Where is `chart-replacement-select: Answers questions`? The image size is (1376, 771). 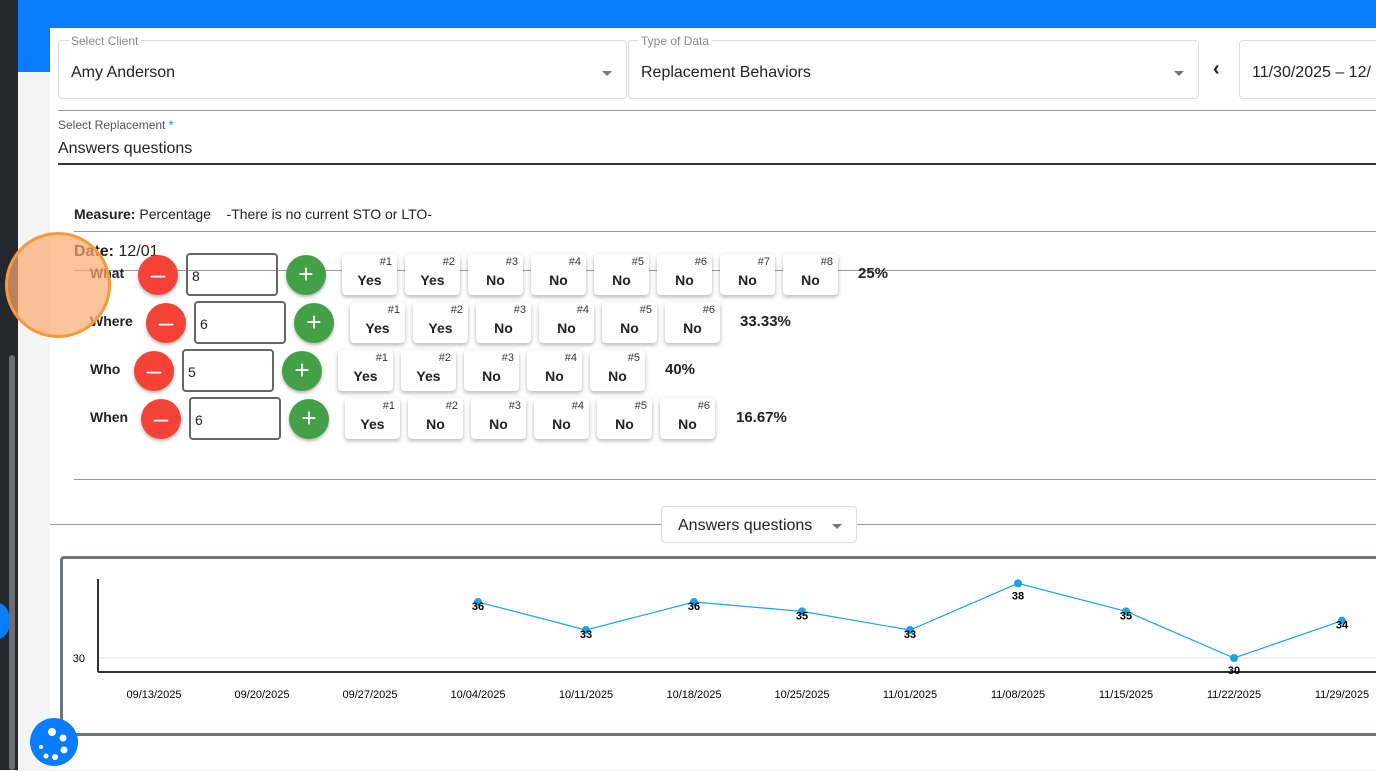 chart-replacement-select: Answers questions is located at coordinates (759, 524).